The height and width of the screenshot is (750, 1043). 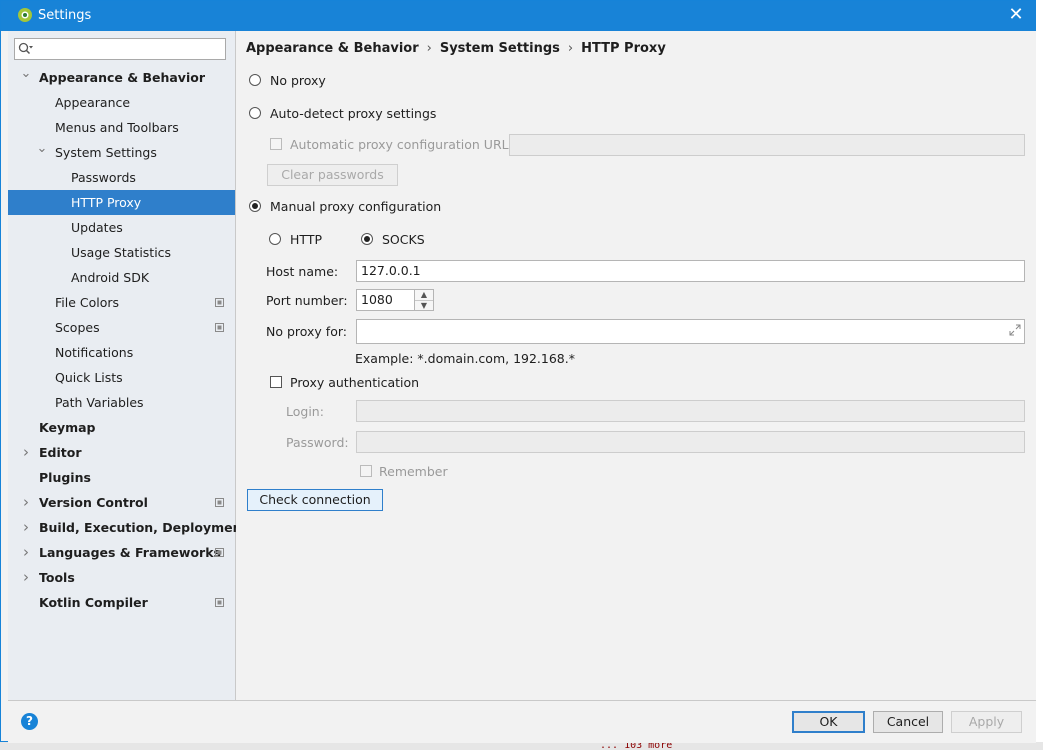 What do you see at coordinates (986, 722) in the screenshot?
I see `apply-button: Apply` at bounding box center [986, 722].